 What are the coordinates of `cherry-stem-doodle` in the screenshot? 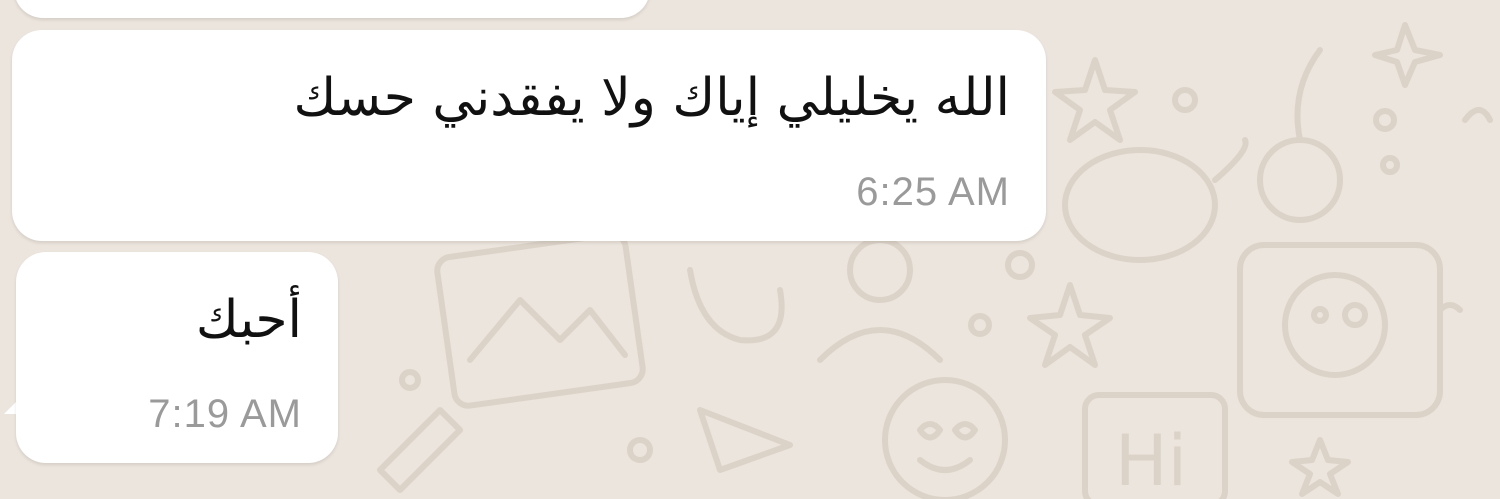 It's located at (1308, 95).